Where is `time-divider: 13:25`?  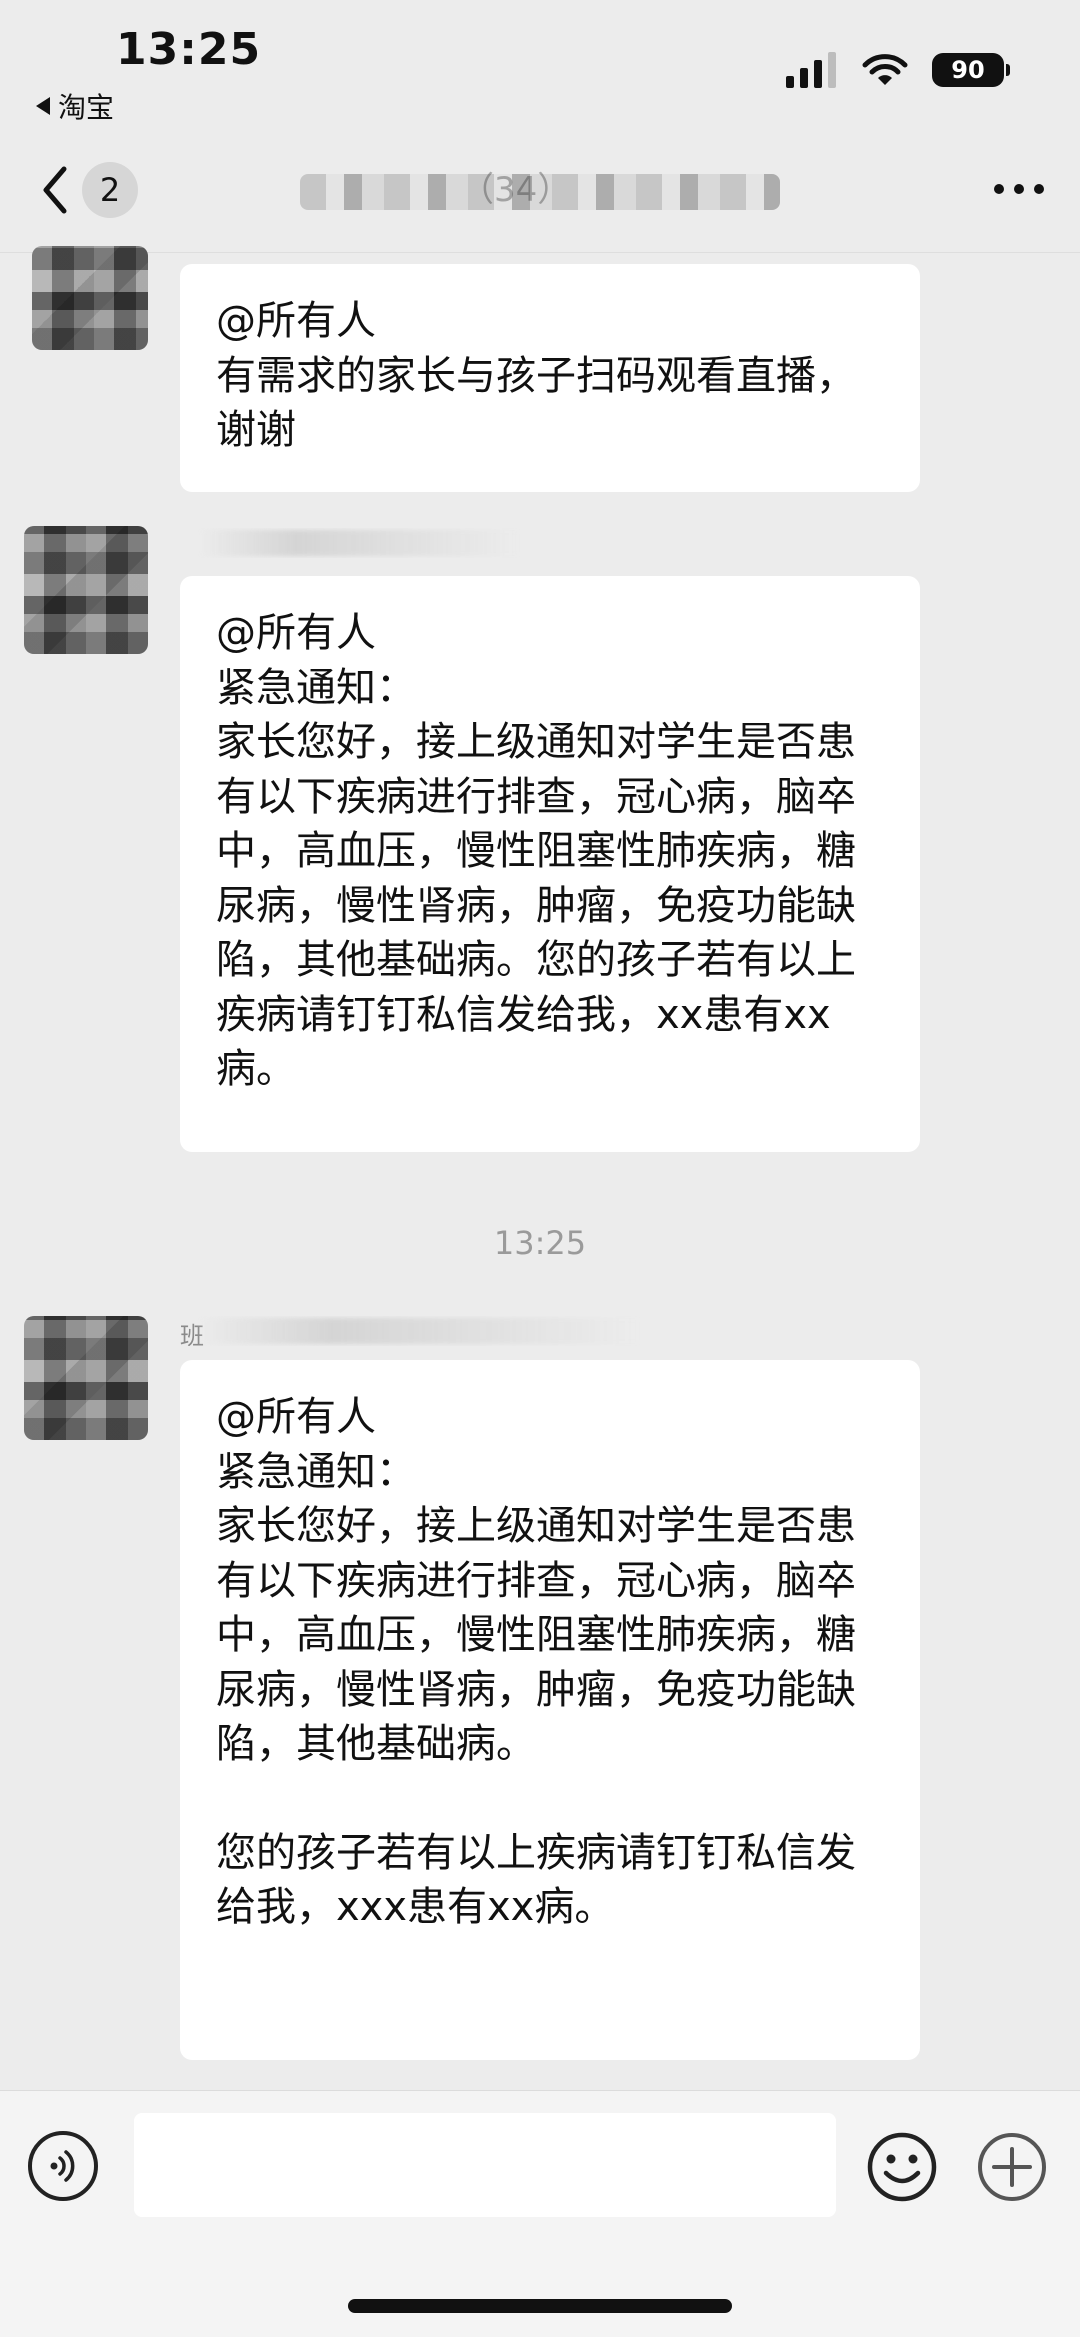
time-divider: 13:25 is located at coordinates (540, 1243).